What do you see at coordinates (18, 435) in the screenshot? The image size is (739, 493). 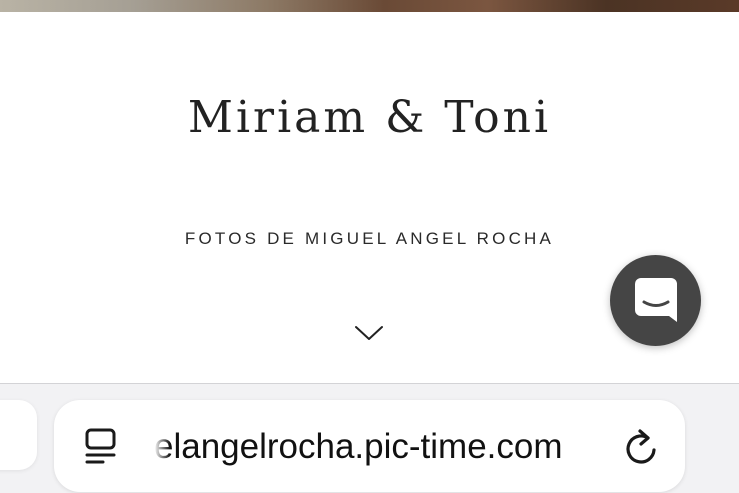 I see `previous-tab-card` at bounding box center [18, 435].